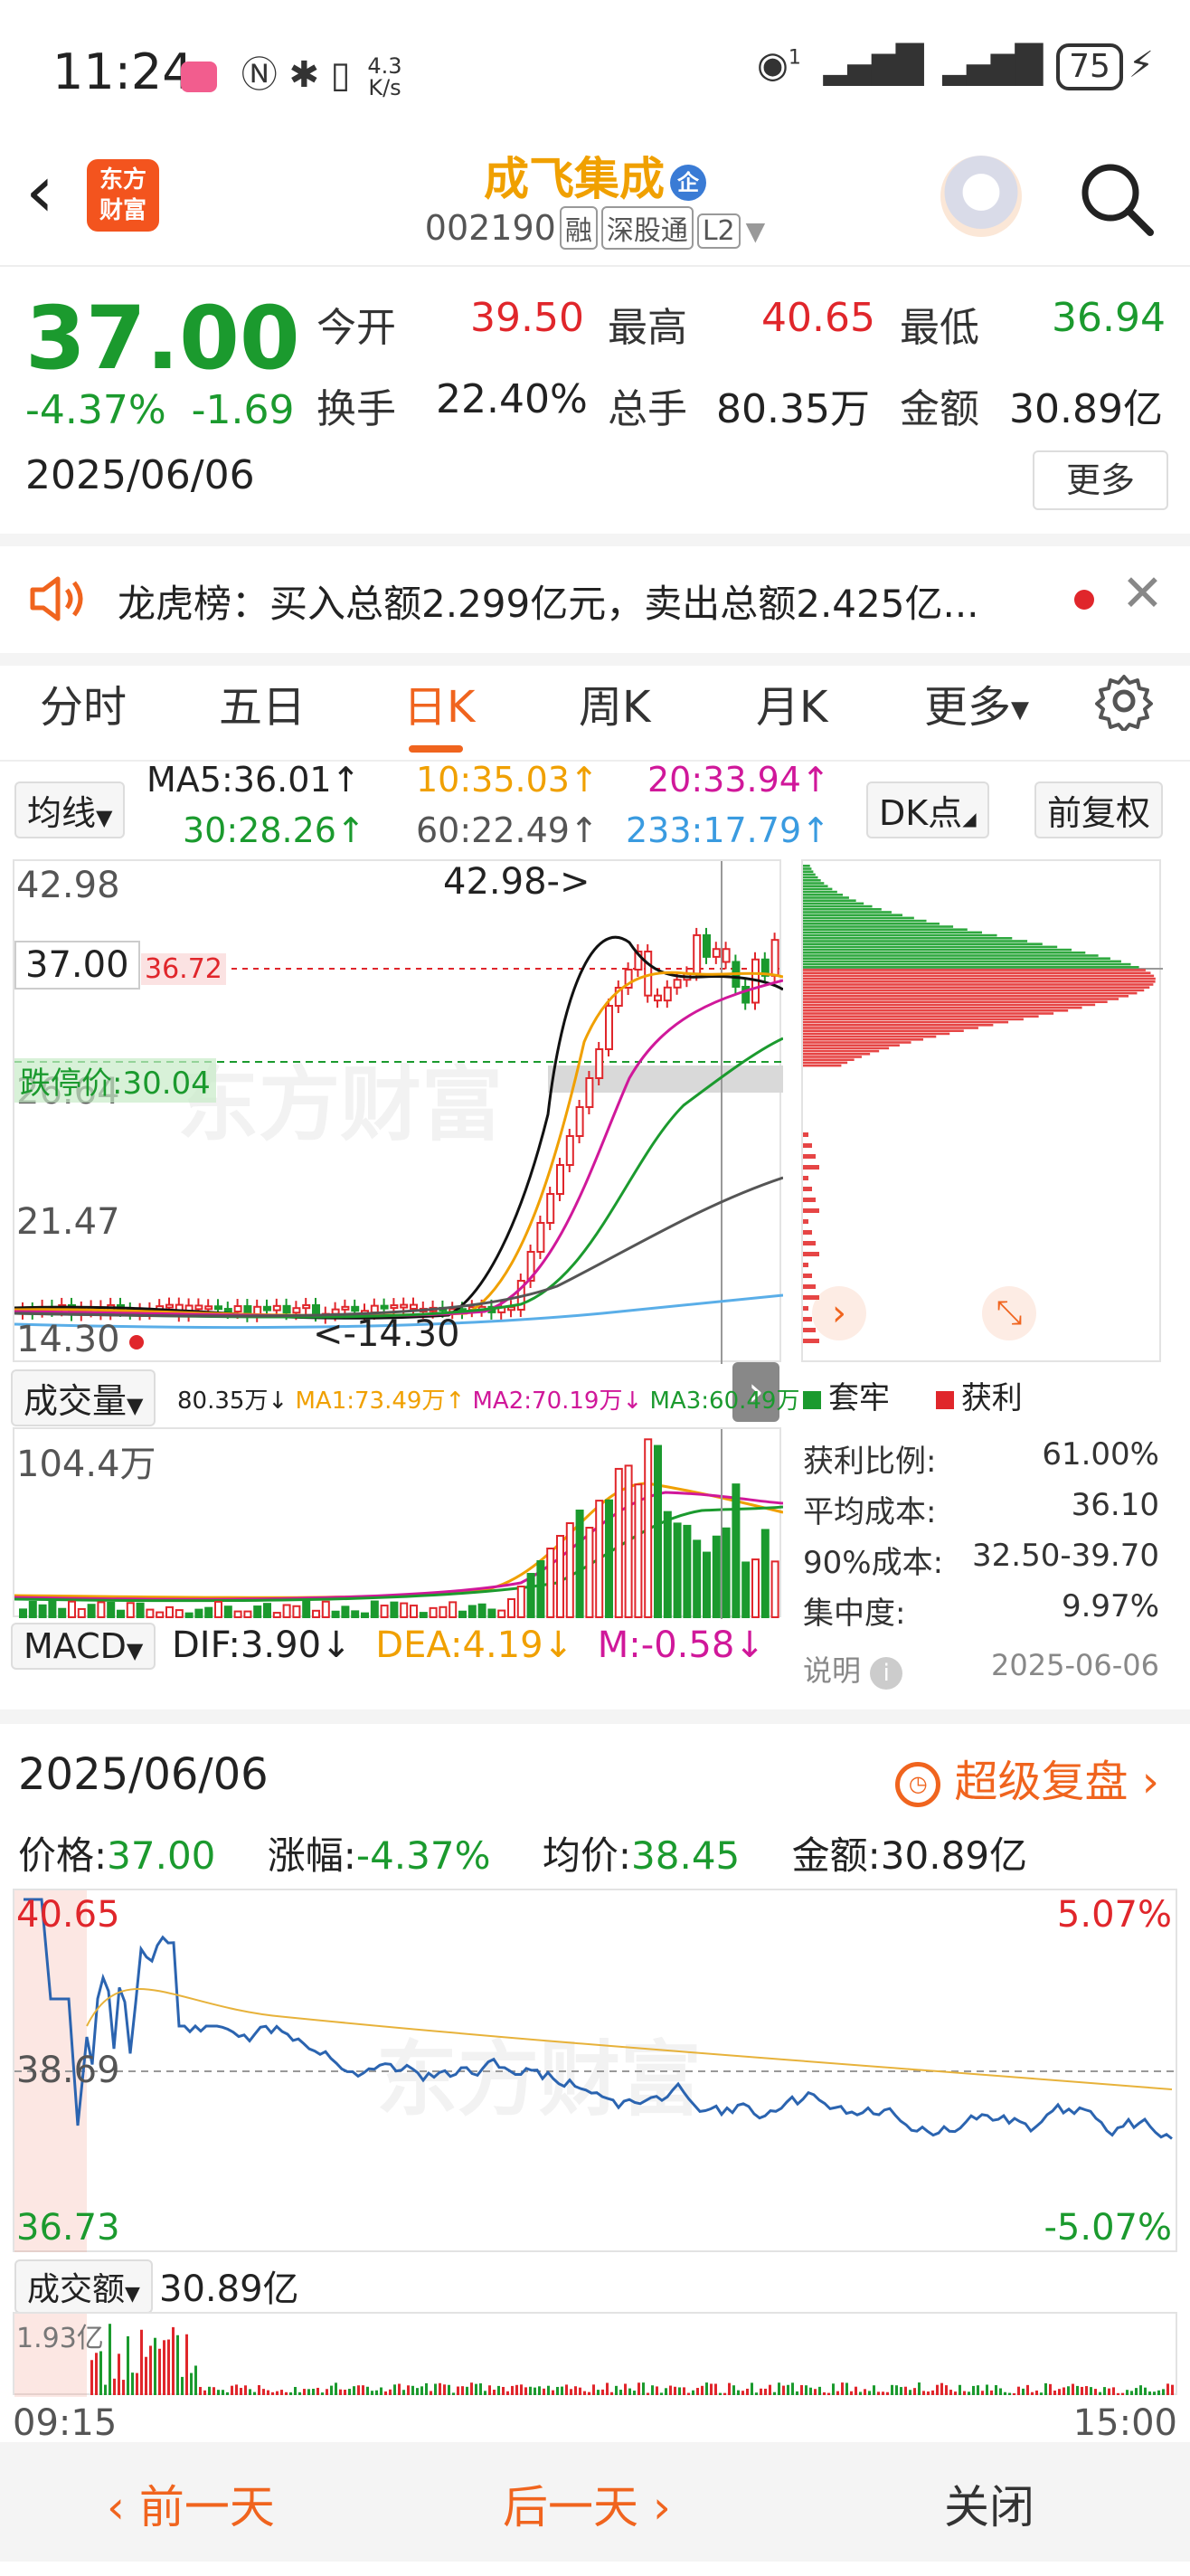 This screenshot has width=1190, height=2576. Describe the element at coordinates (981, 196) in the screenshot. I see `assistant-avatar` at that location.